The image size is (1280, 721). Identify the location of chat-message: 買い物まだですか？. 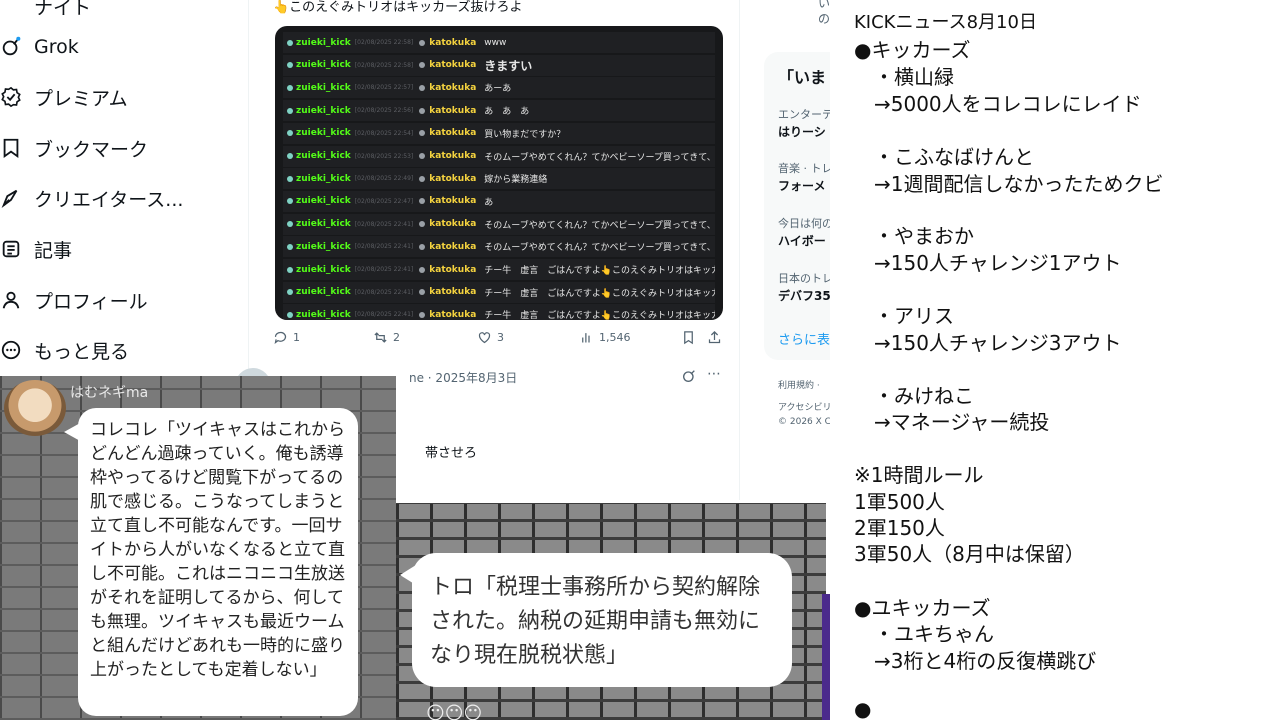
(525, 134).